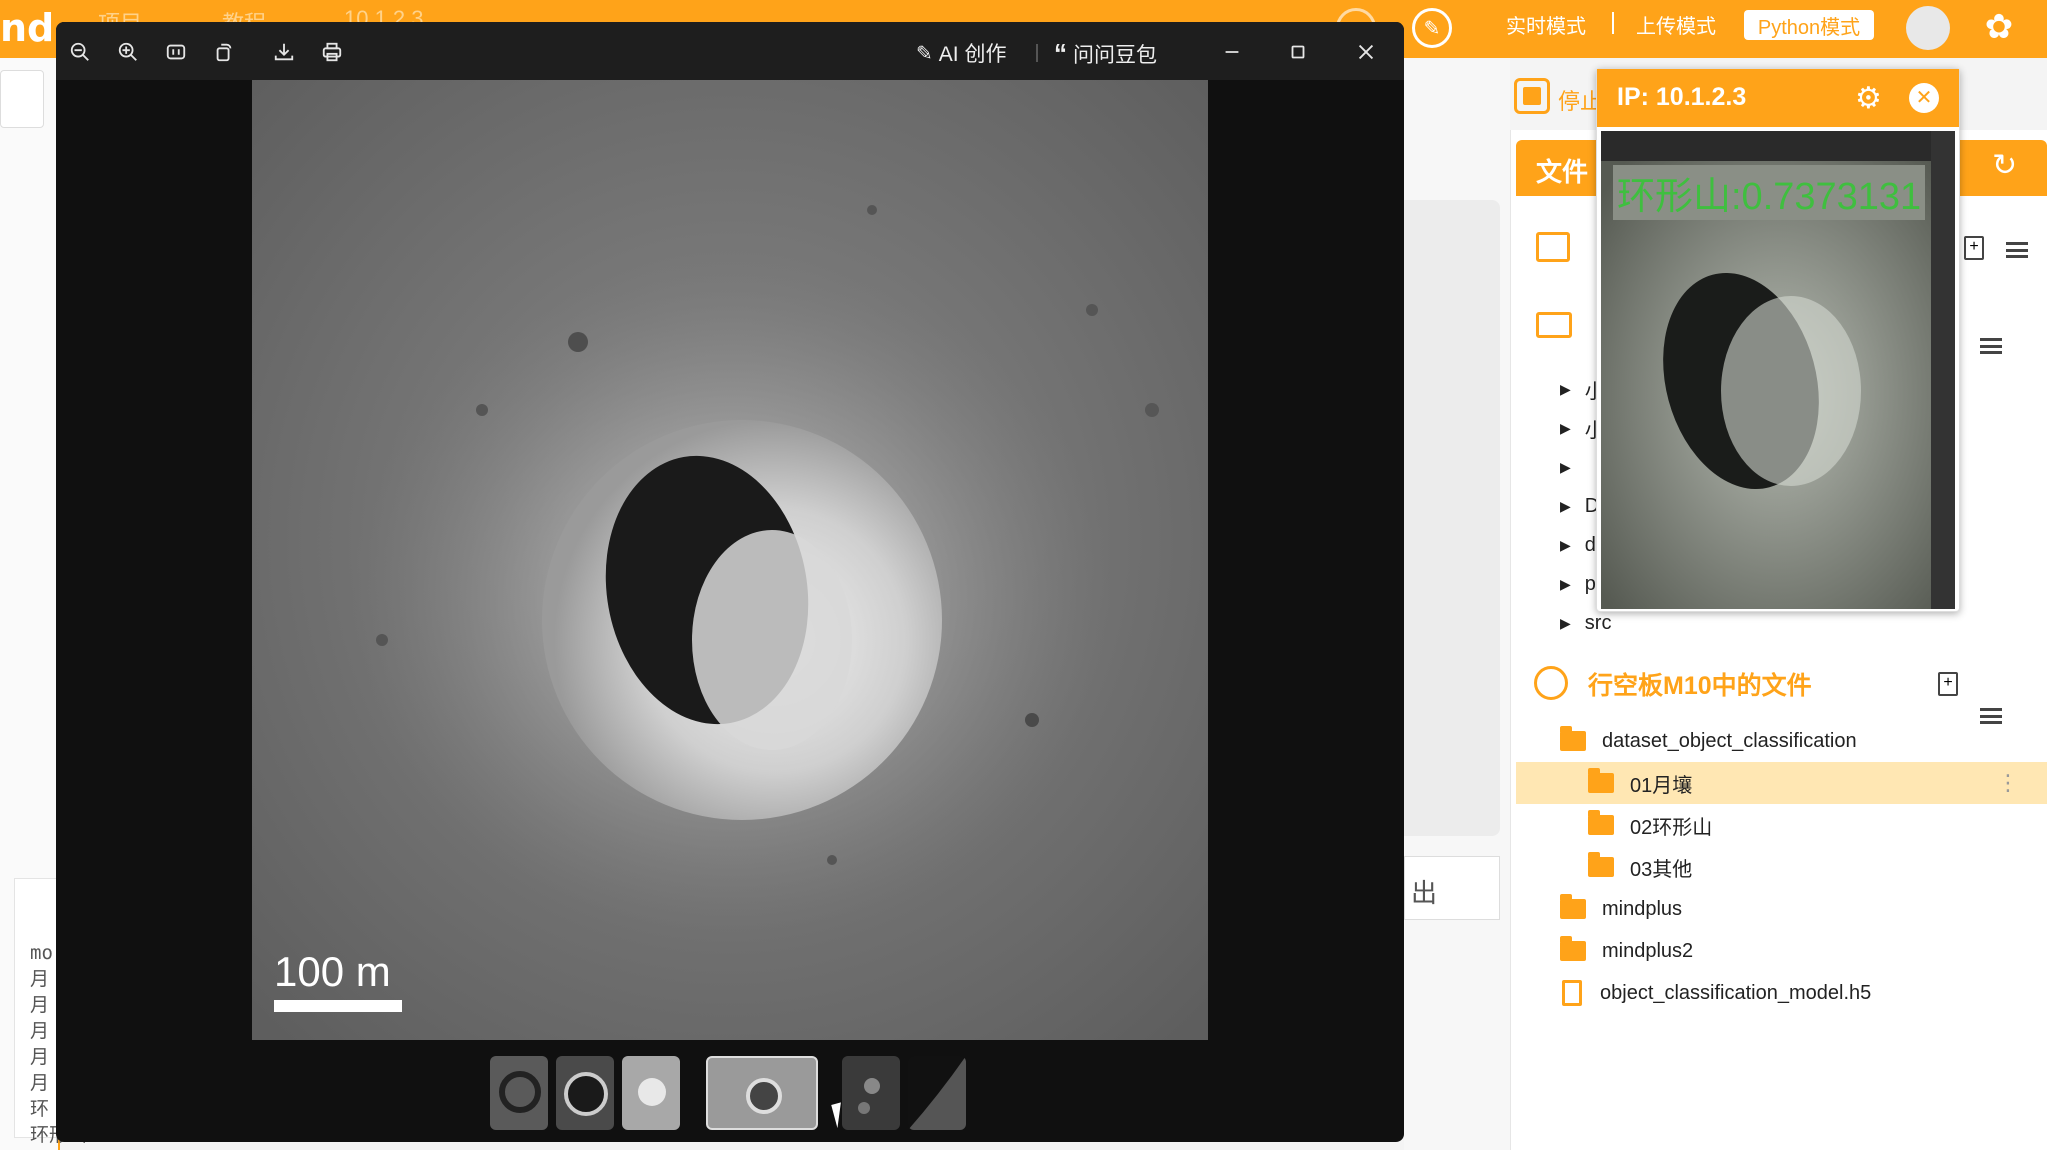  Describe the element at coordinates (924, 53) in the screenshot. I see `ai-paint-icon: ✎` at that location.